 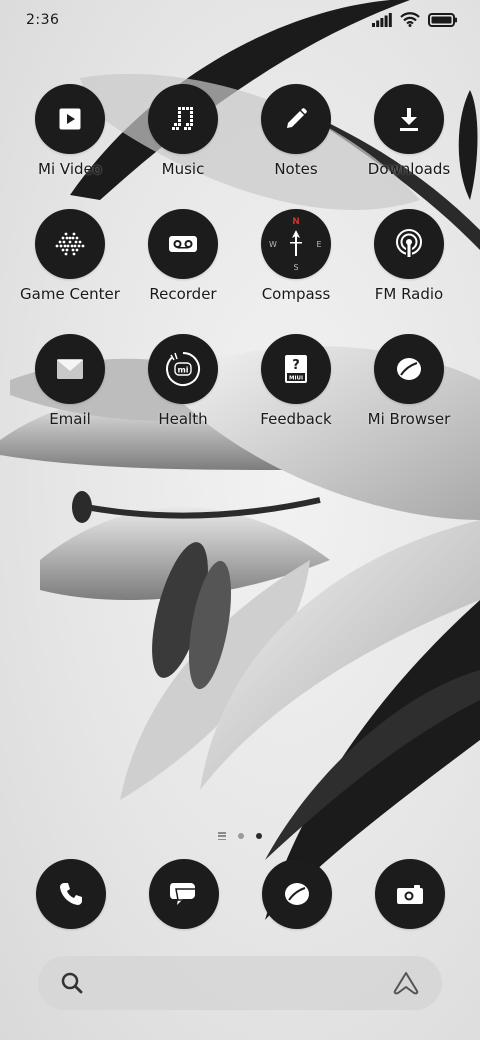 I want to click on dock-browser, so click(x=297, y=894).